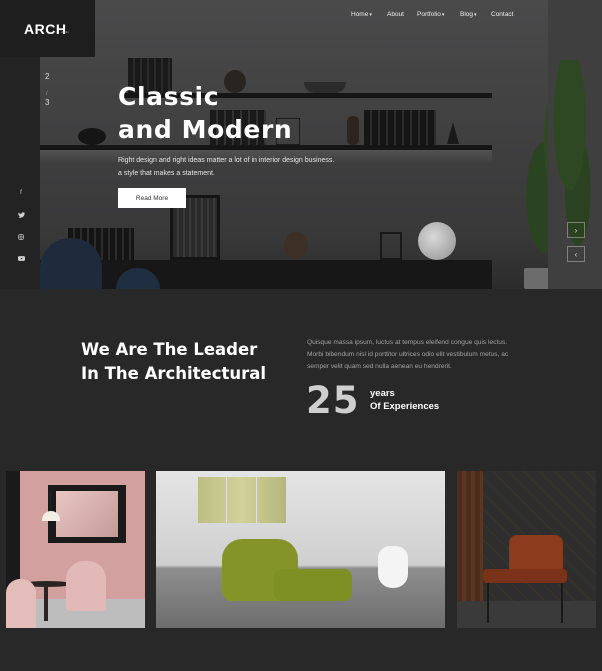 This screenshot has height=671, width=602. What do you see at coordinates (437, 241) in the screenshot?
I see `lamp-decor` at bounding box center [437, 241].